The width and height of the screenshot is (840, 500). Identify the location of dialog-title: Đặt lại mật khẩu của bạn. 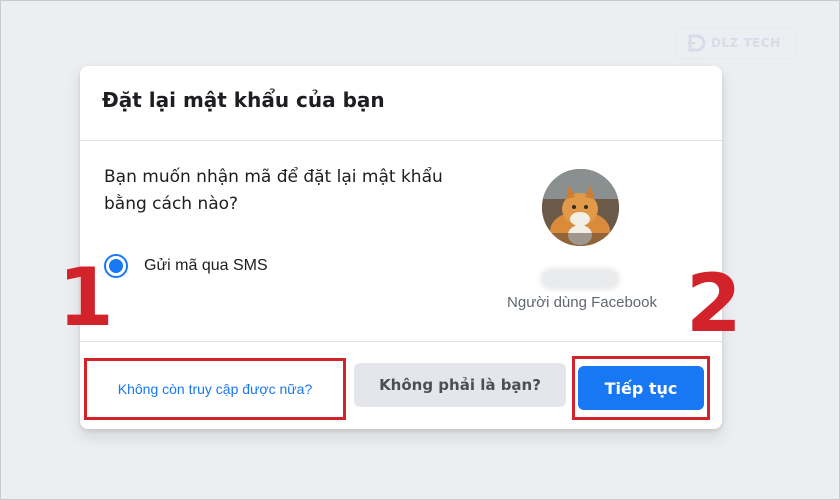
(243, 100).